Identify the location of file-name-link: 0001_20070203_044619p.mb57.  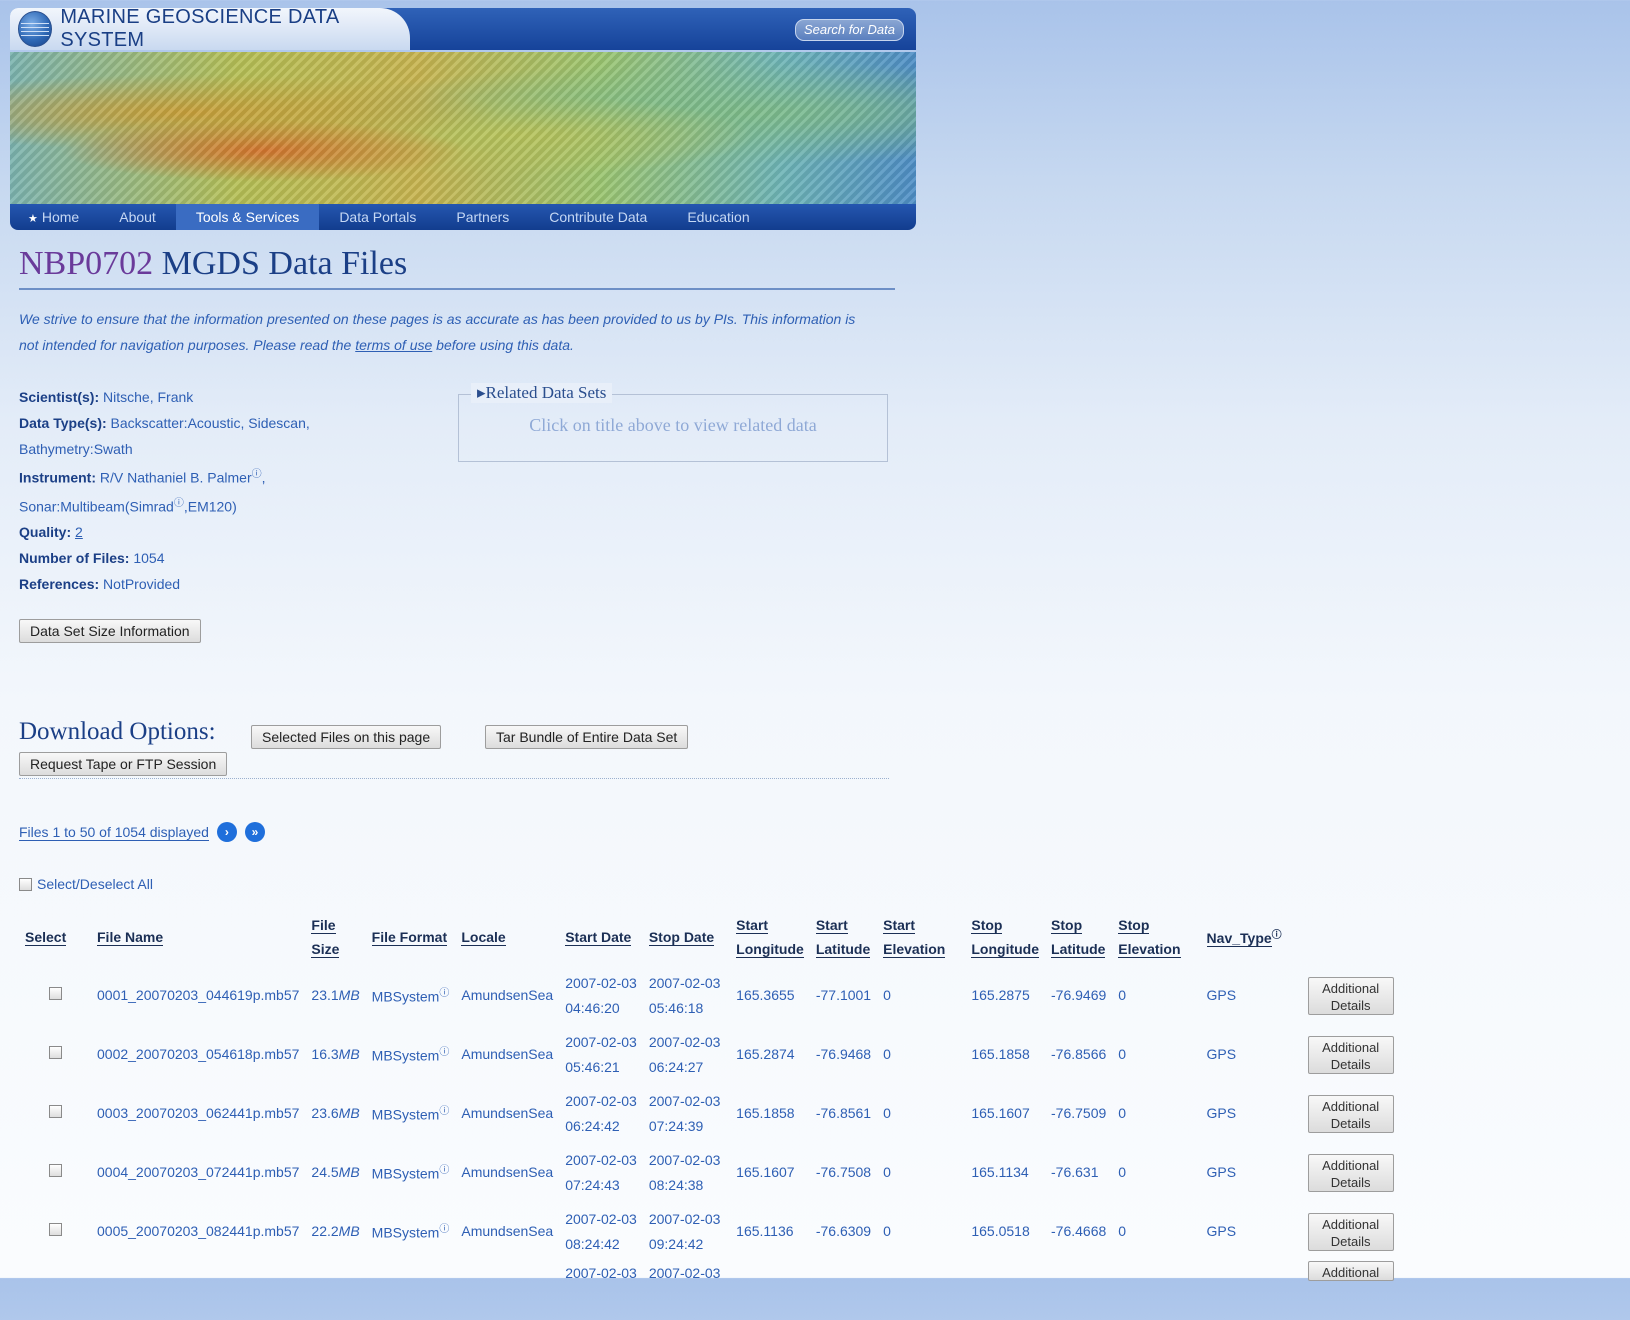
(198, 995).